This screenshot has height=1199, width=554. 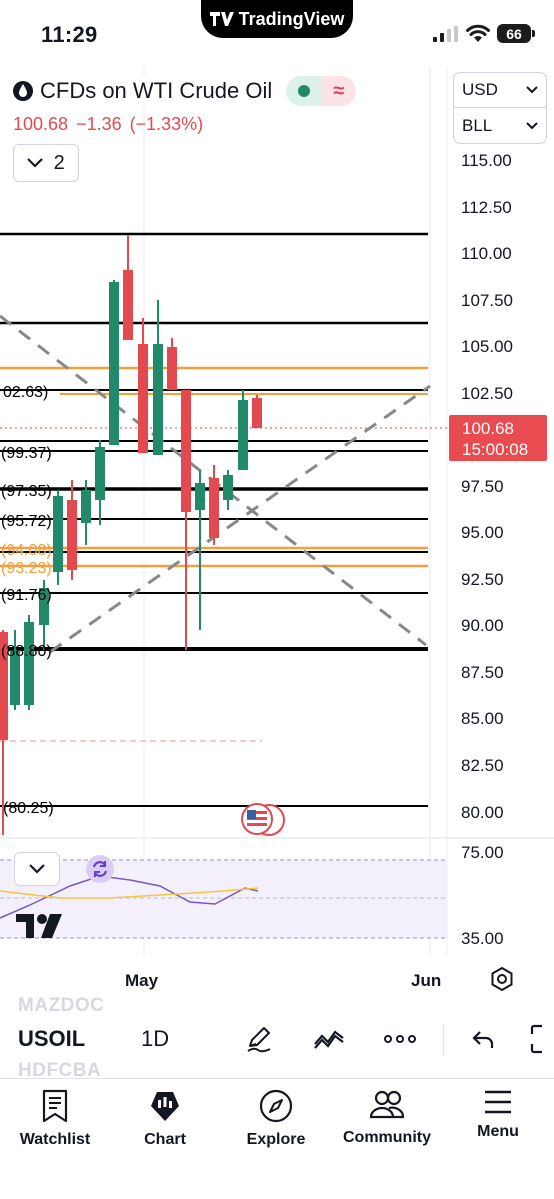 What do you see at coordinates (339, 91) in the screenshot?
I see `data-delay-badge: ≈` at bounding box center [339, 91].